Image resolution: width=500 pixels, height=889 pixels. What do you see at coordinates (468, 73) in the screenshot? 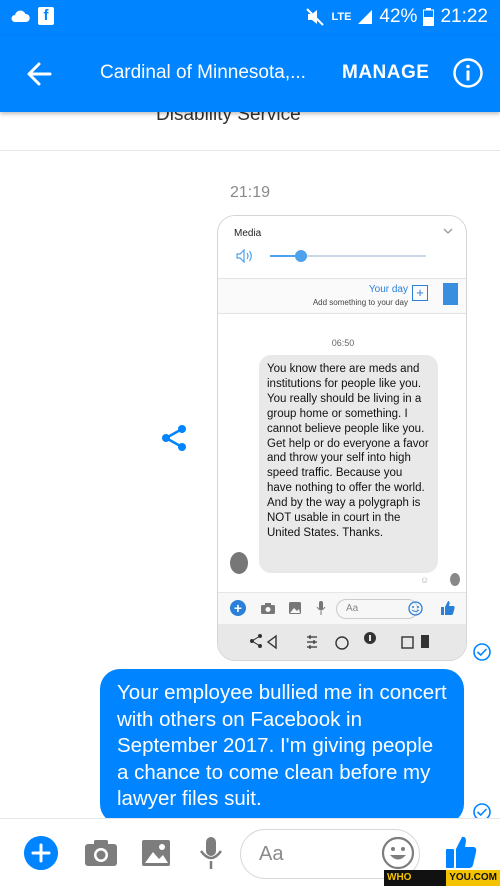
I see `info-icon` at bounding box center [468, 73].